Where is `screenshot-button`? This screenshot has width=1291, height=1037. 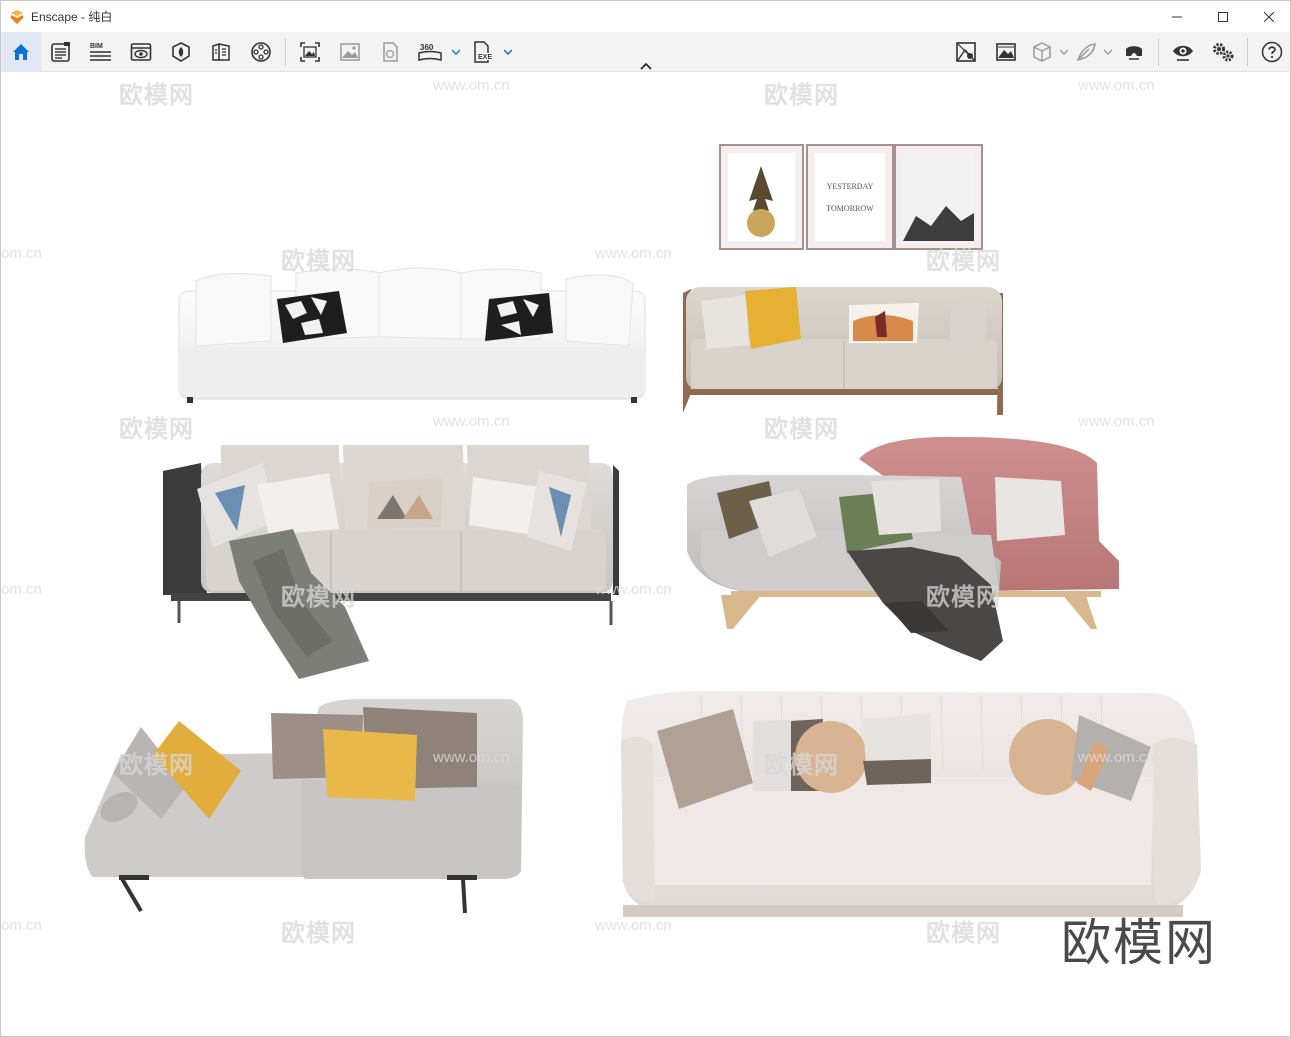
screenshot-button is located at coordinates (310, 52).